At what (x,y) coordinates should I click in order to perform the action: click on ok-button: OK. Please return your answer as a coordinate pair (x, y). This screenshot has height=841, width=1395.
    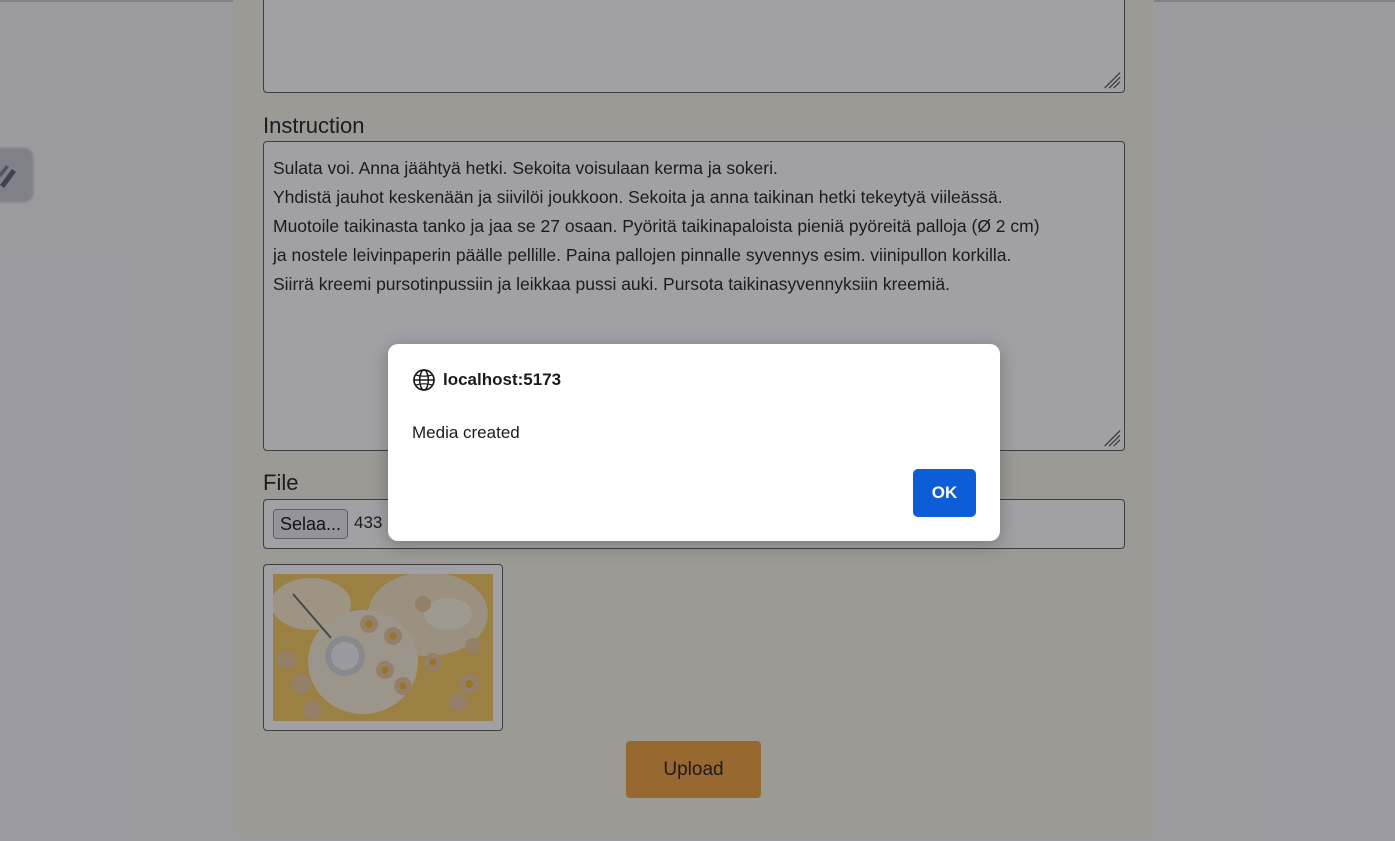
    Looking at the image, I should click on (944, 493).